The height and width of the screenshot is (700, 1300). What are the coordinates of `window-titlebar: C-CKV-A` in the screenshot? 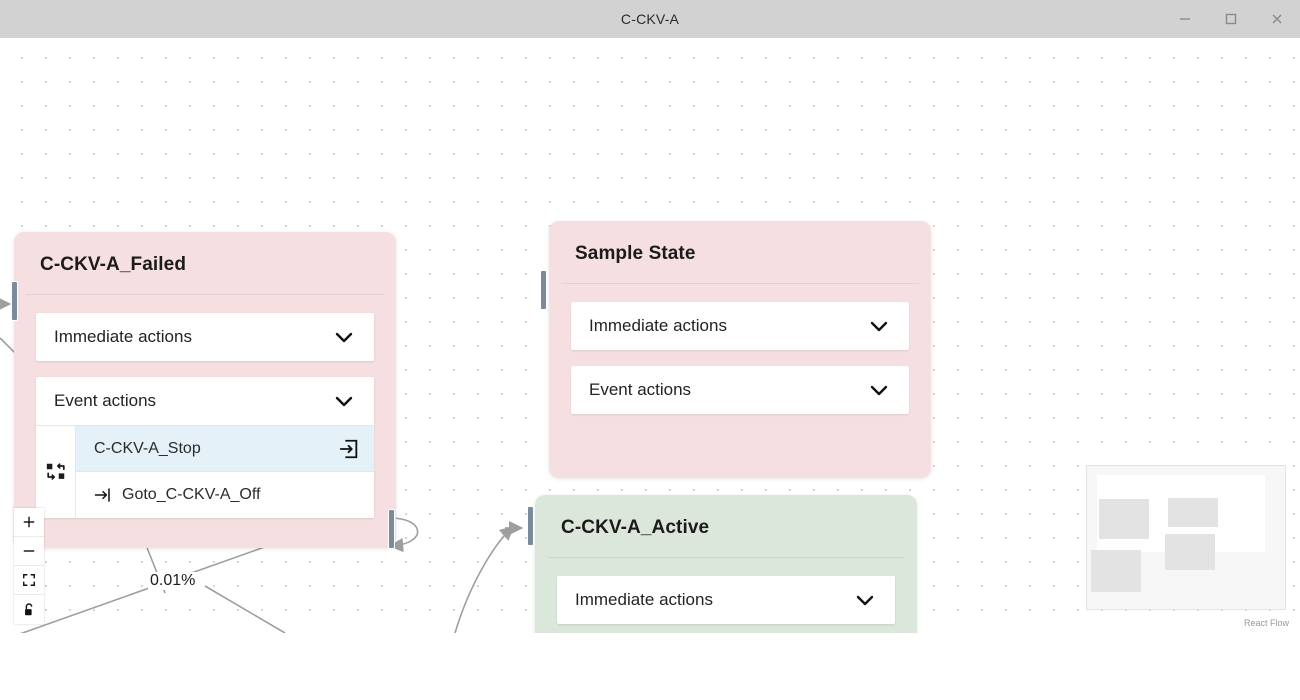 It's located at (650, 19).